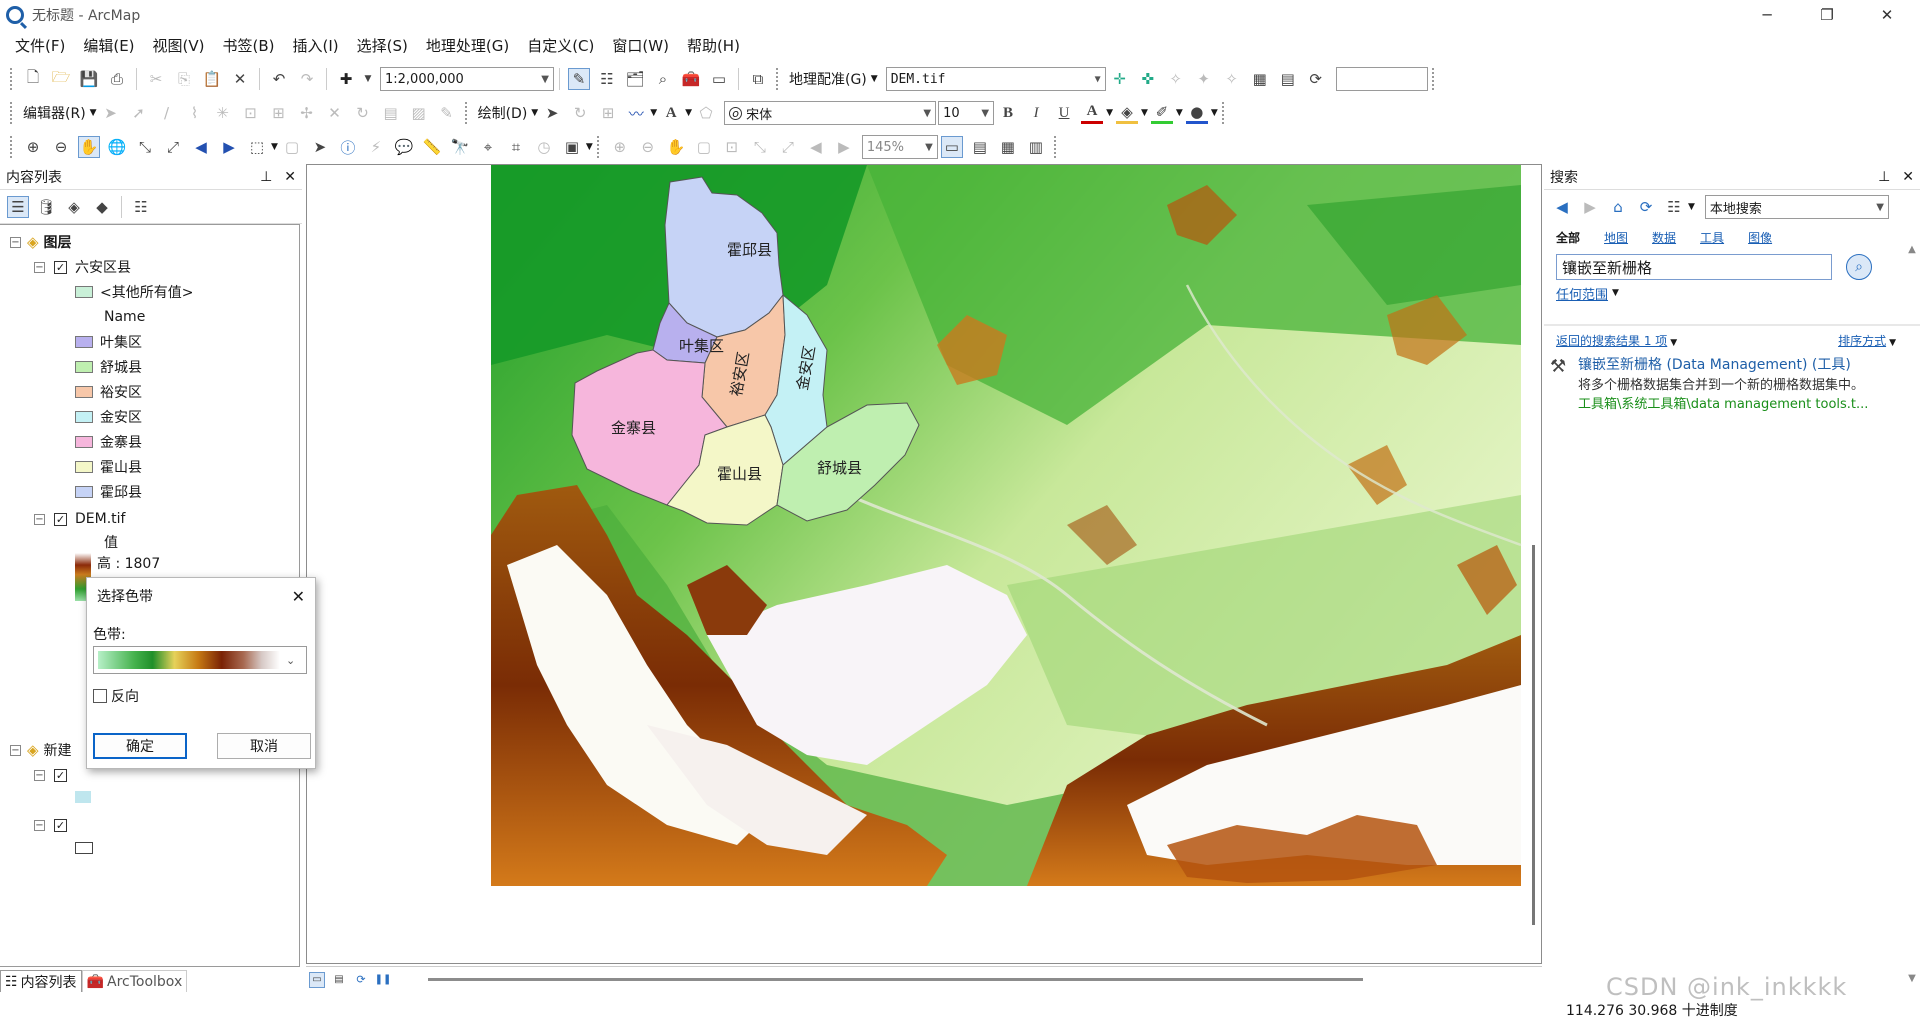 Image resolution: width=1920 pixels, height=1020 pixels. What do you see at coordinates (580, 113) in the screenshot?
I see `rotate-element-icon: ↻` at bounding box center [580, 113].